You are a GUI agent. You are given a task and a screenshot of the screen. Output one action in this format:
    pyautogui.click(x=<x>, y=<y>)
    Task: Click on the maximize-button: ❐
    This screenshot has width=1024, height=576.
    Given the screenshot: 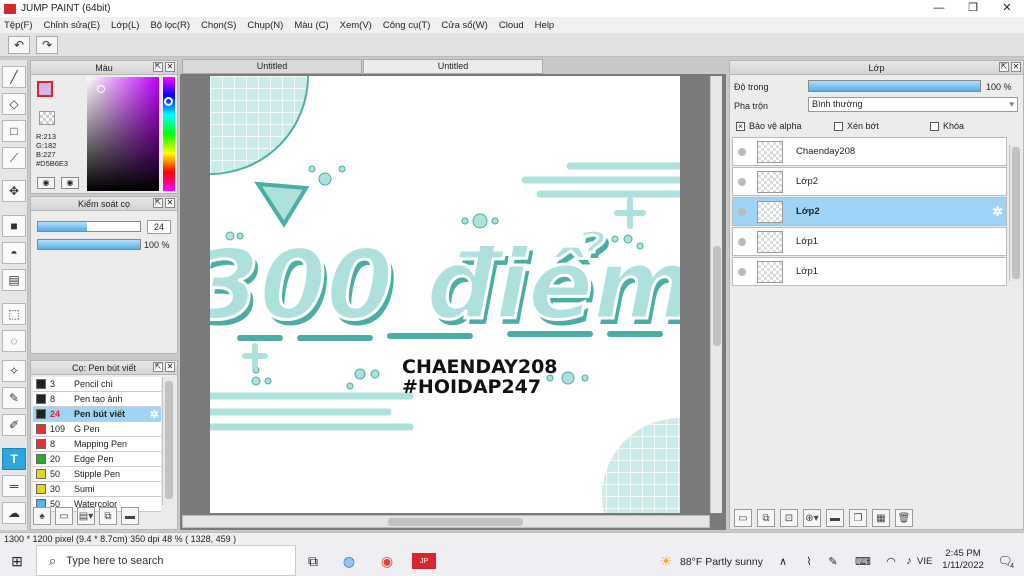 What is the action you would take?
    pyautogui.click(x=973, y=8)
    